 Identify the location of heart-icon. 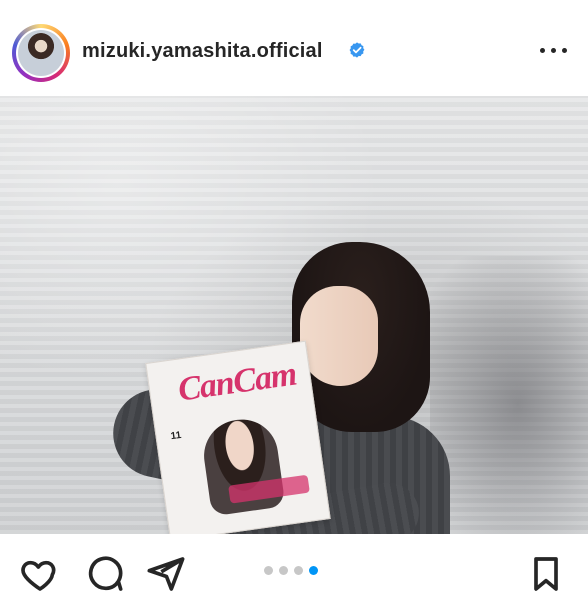
(40, 574).